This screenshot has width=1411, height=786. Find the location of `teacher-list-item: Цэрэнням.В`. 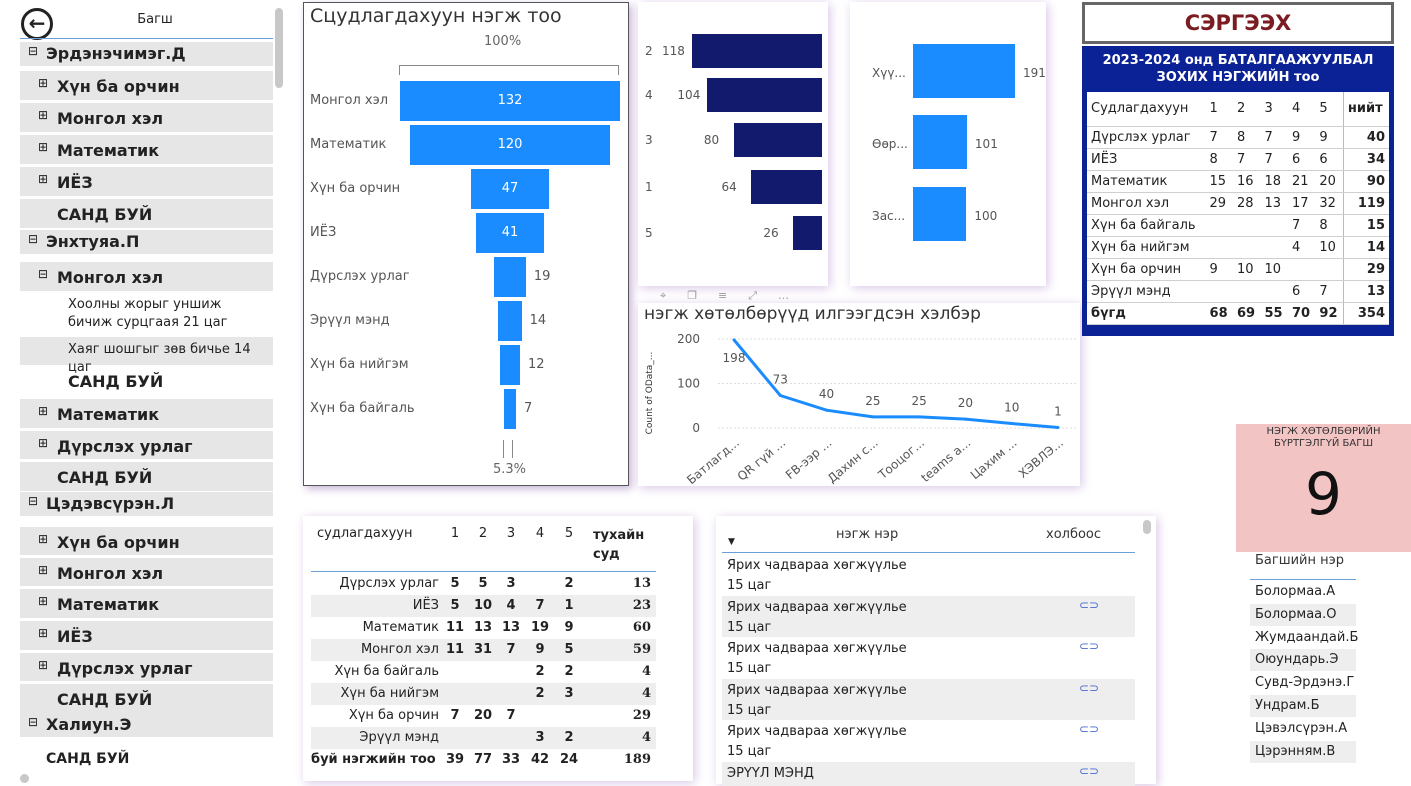

teacher-list-item: Цэрэнням.В is located at coordinates (1303, 751).